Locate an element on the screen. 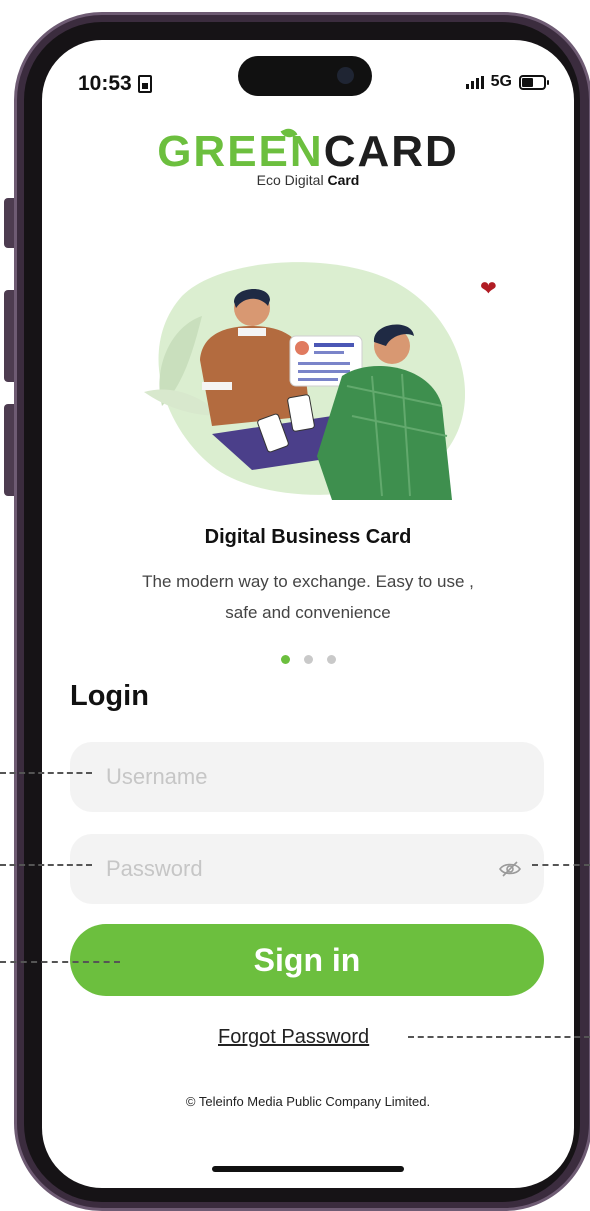  forgot-password-link: Forgot Password is located at coordinates (293, 1037).